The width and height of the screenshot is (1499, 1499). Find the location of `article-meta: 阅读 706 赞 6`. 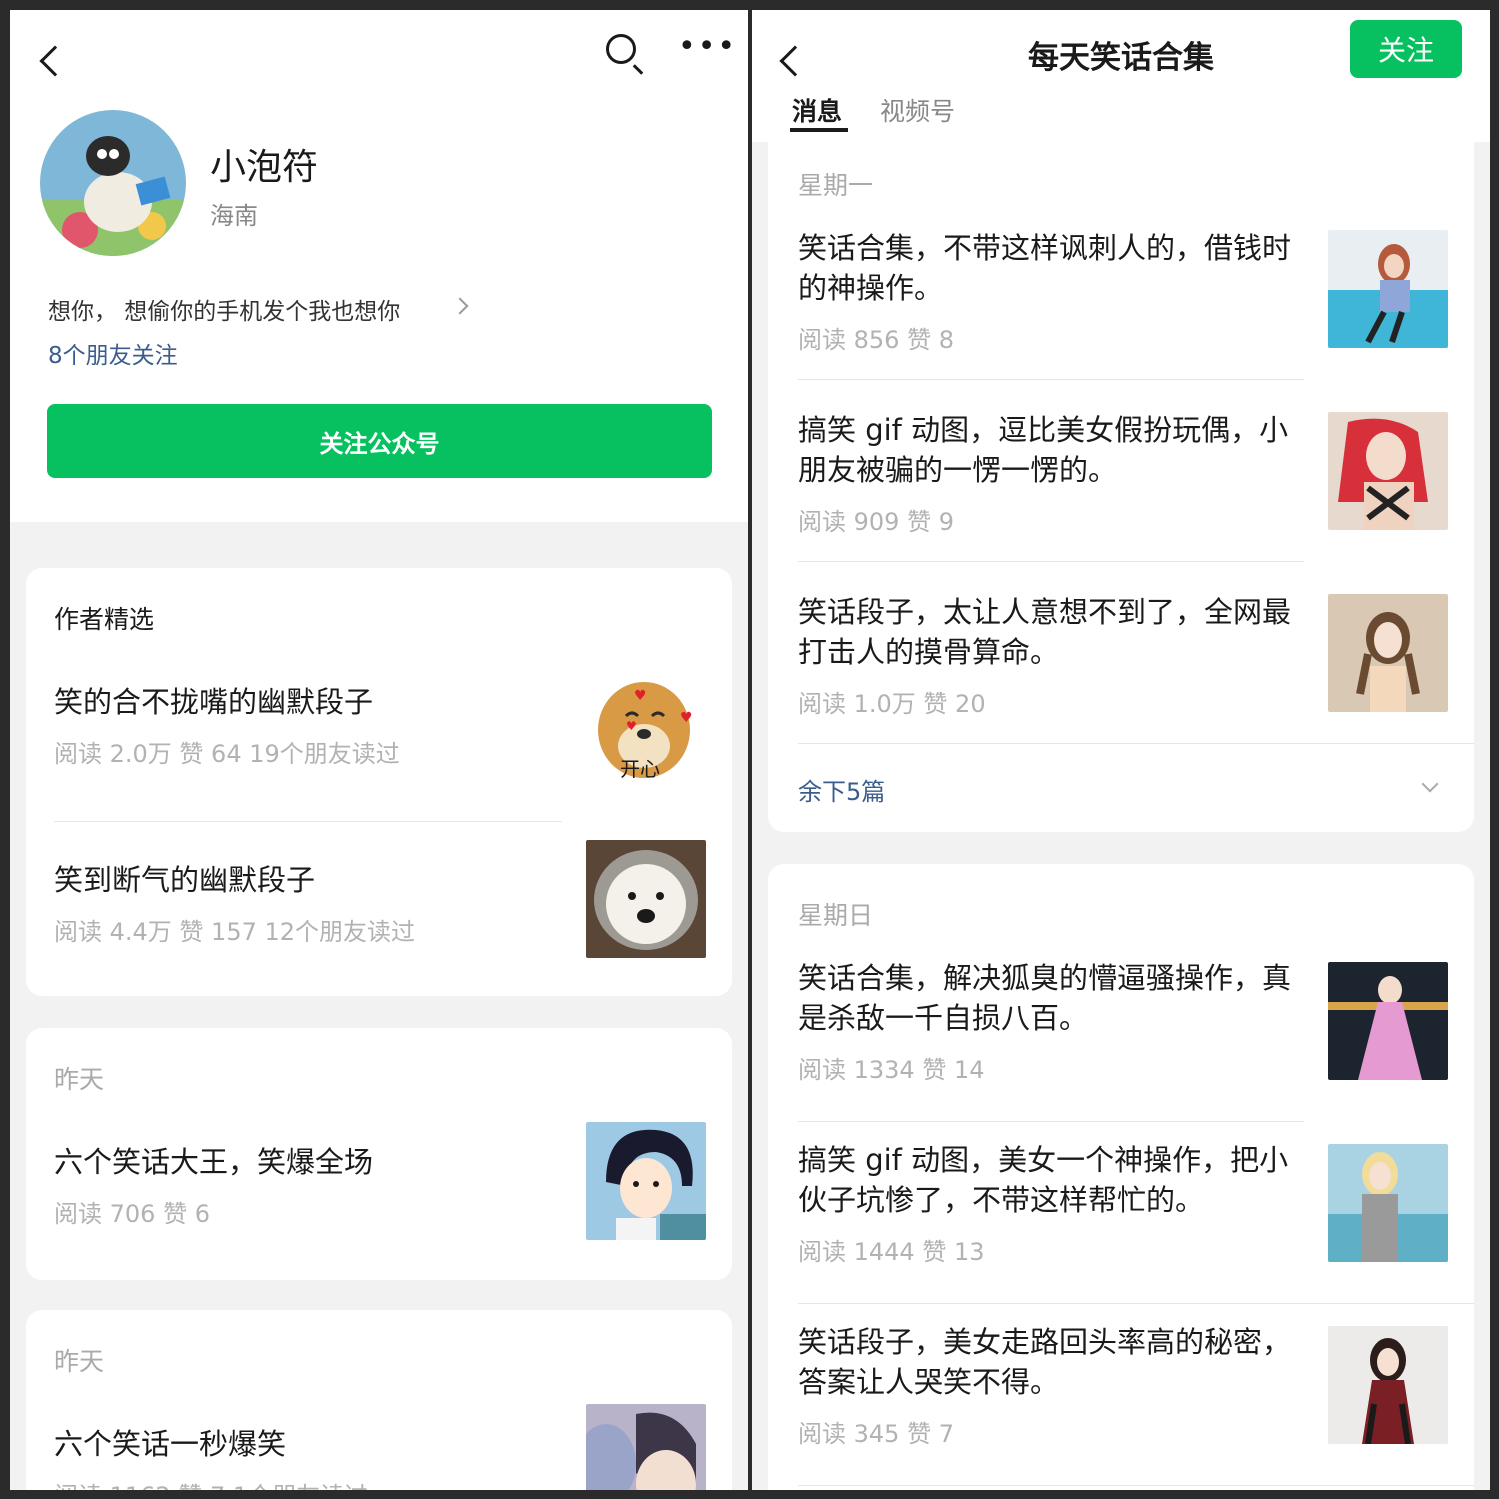

article-meta: 阅读 706 赞 6 is located at coordinates (132, 1214).